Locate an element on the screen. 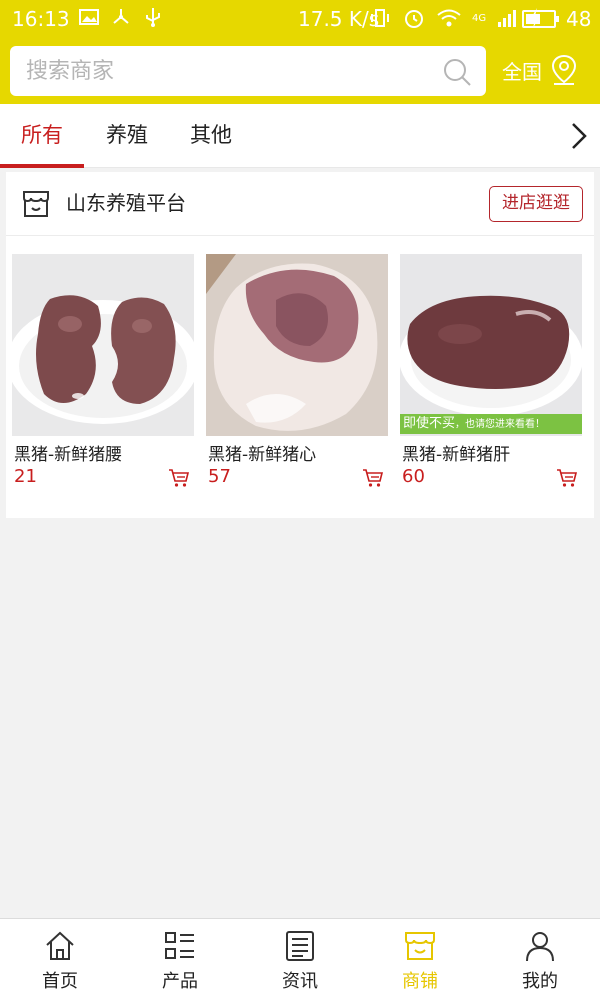  user-icon is located at coordinates (540, 947).